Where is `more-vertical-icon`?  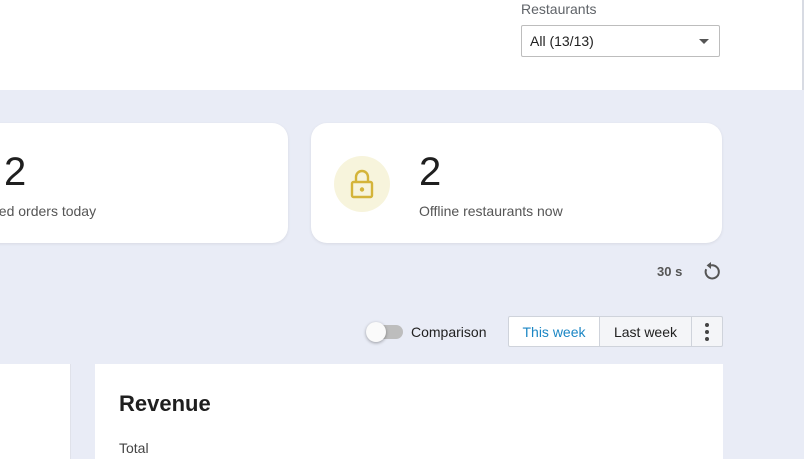 more-vertical-icon is located at coordinates (707, 331).